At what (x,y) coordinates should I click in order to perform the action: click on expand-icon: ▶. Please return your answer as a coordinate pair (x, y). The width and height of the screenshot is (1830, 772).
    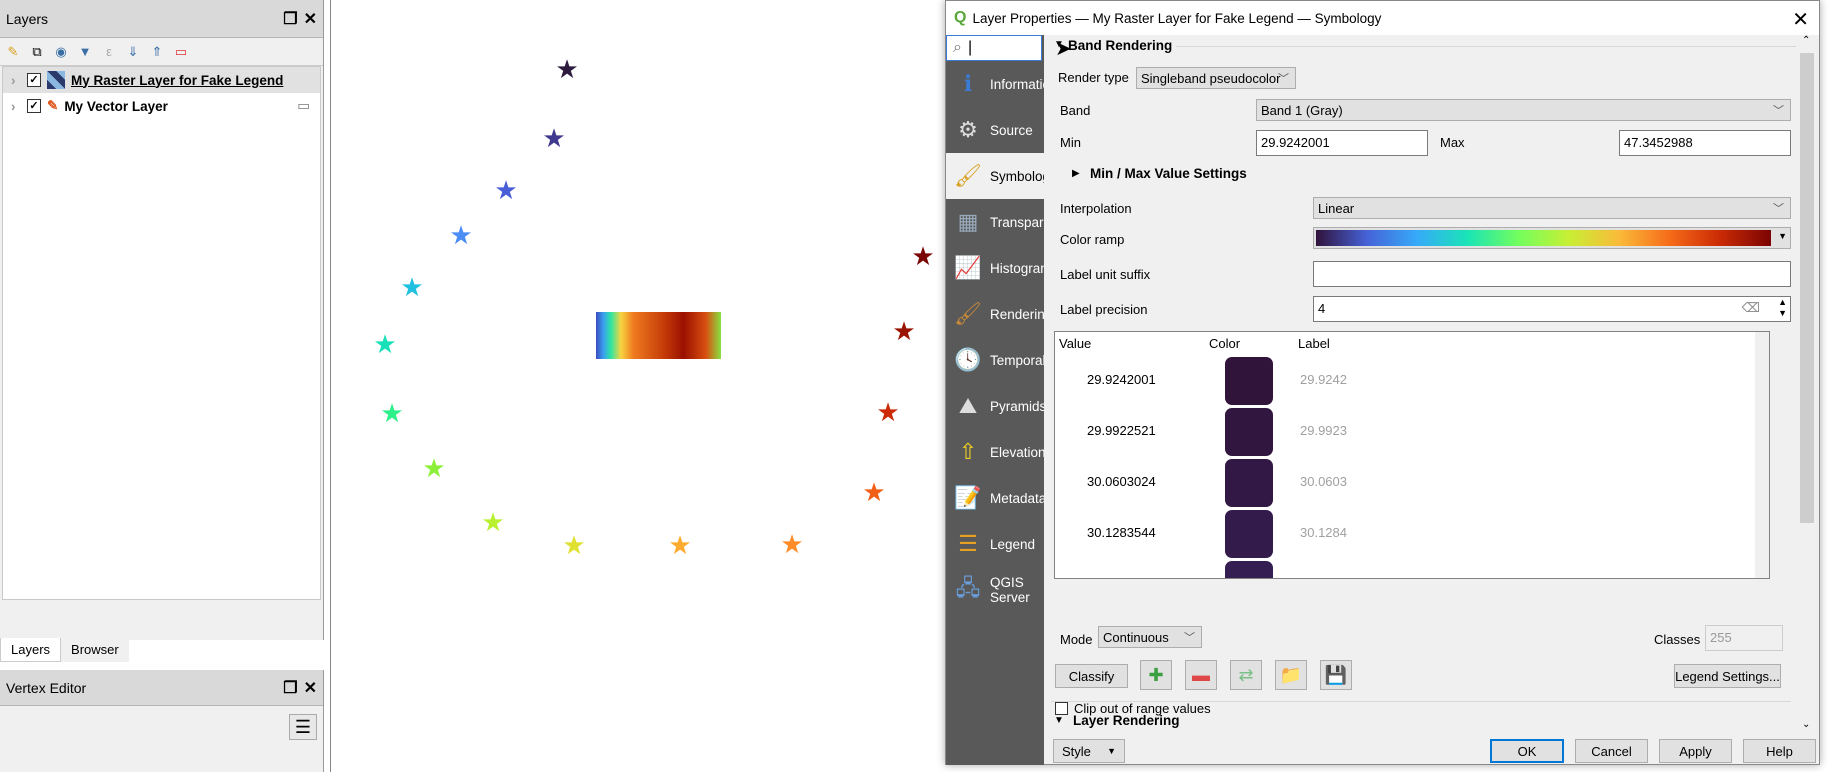
    Looking at the image, I should click on (1076, 173).